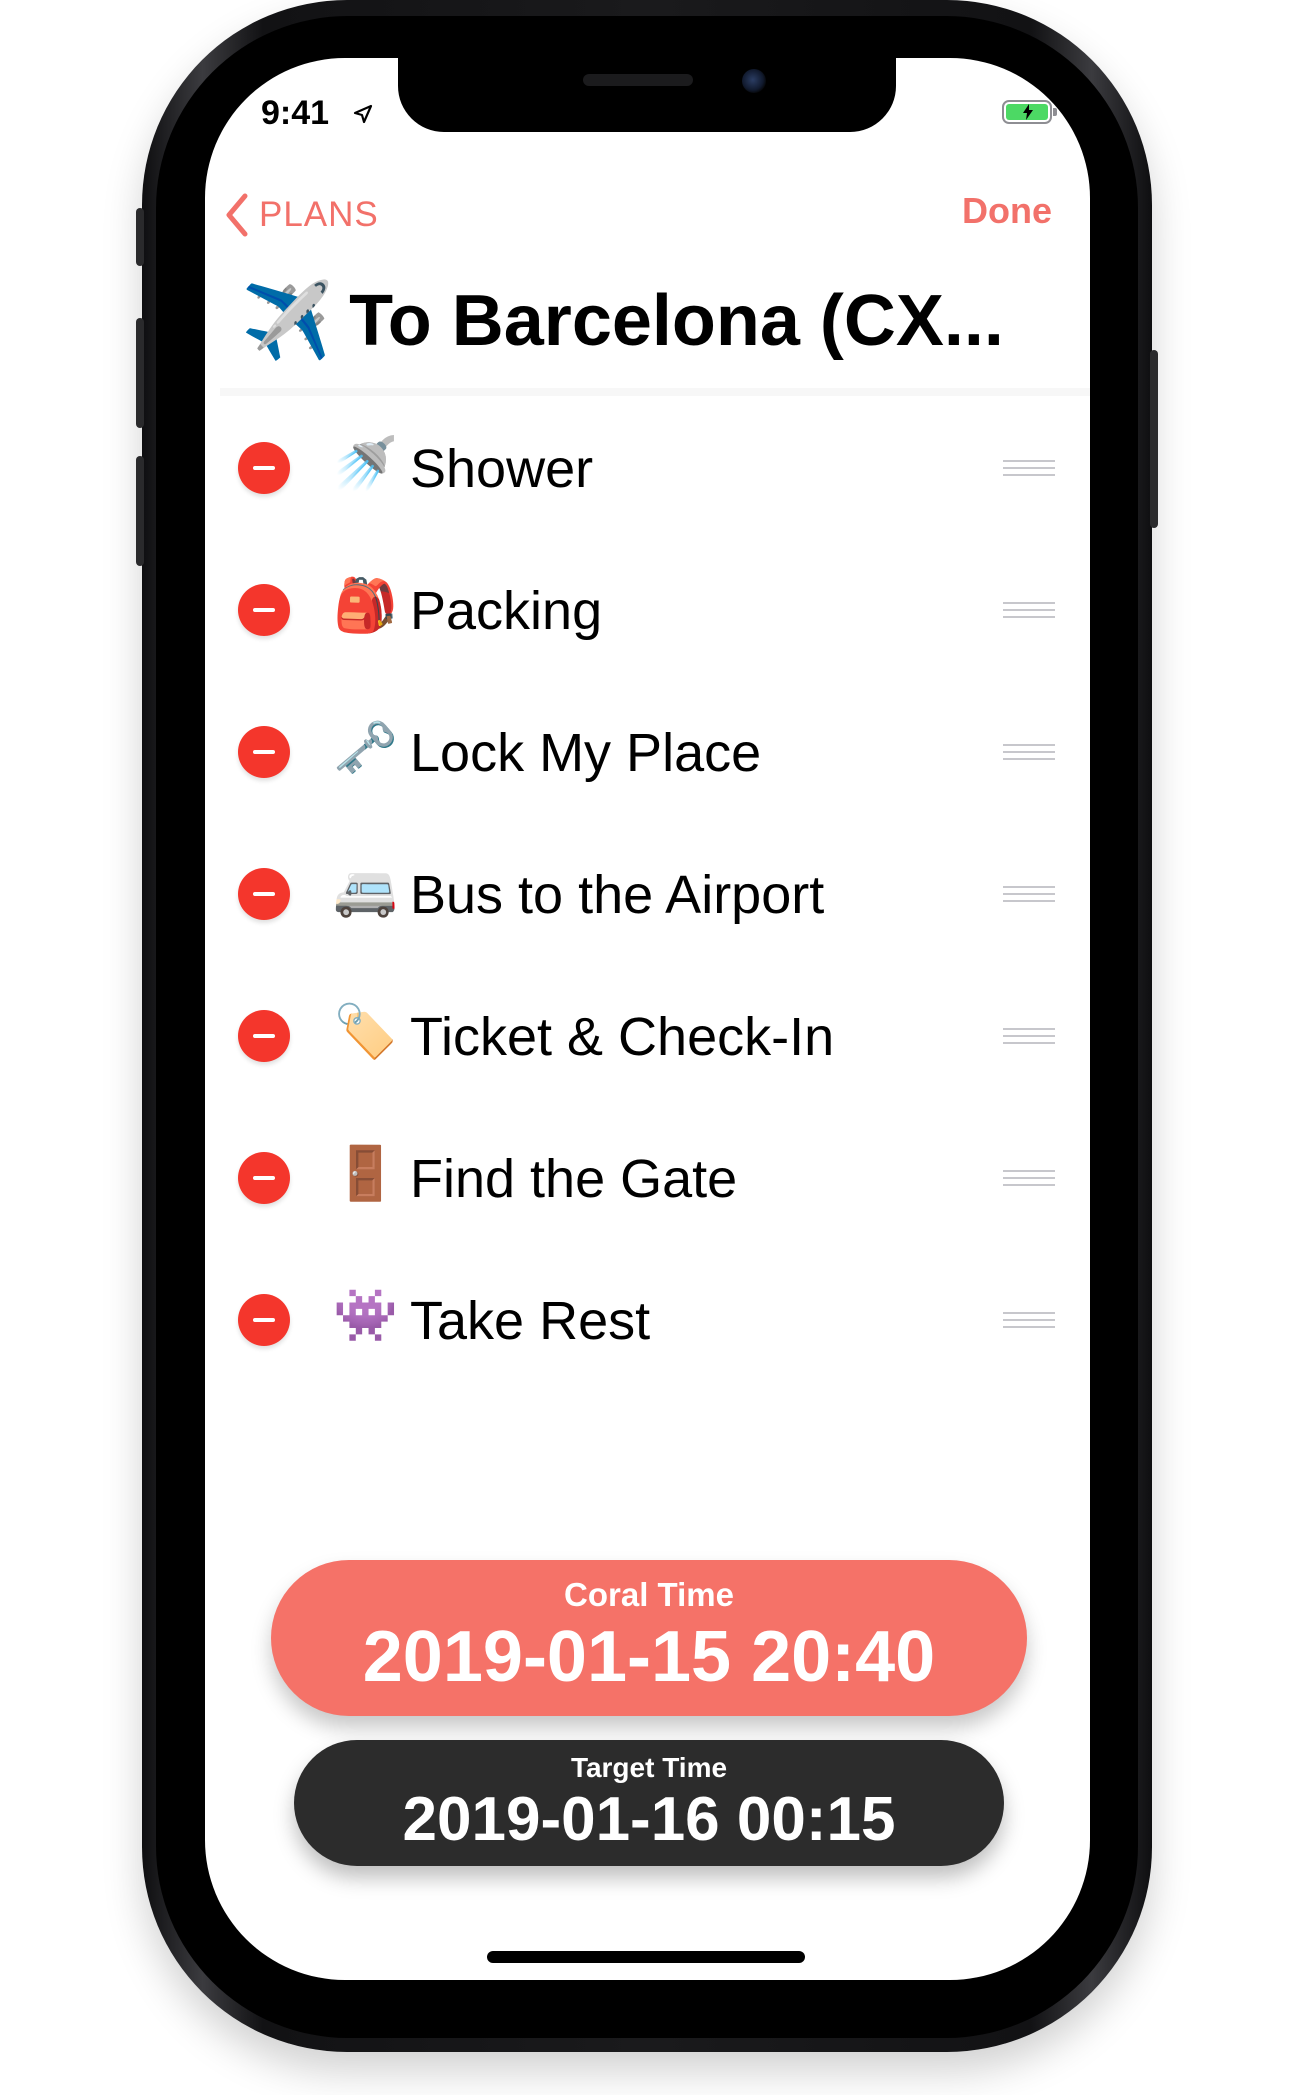 The width and height of the screenshot is (1296, 2095). What do you see at coordinates (617, 895) in the screenshot?
I see `item-label: Bus to the Airport` at bounding box center [617, 895].